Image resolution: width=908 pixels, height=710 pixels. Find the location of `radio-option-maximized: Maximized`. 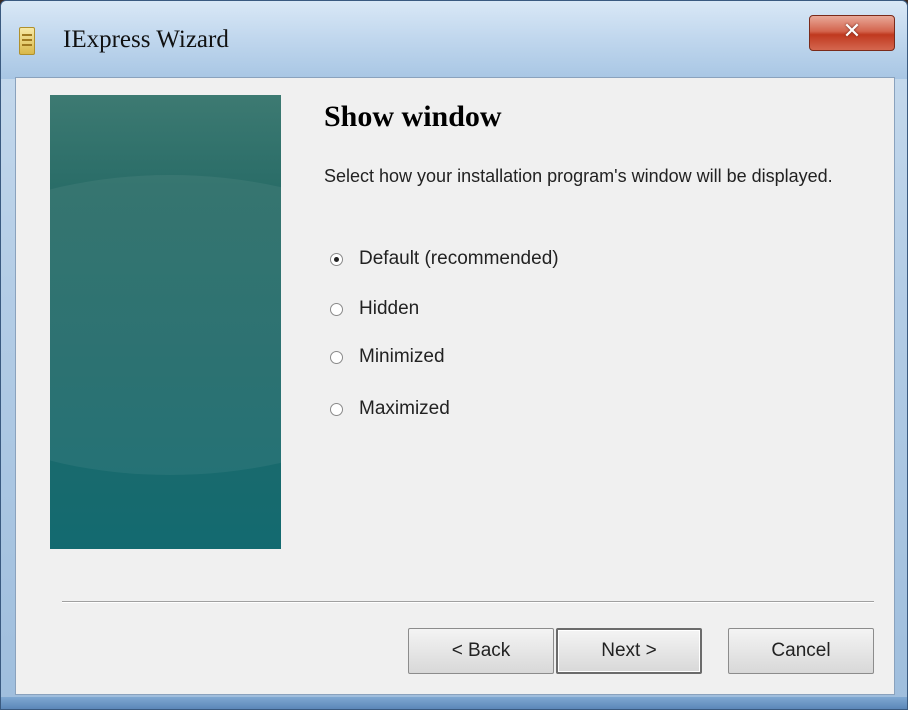

radio-option-maximized: Maximized is located at coordinates (390, 409).